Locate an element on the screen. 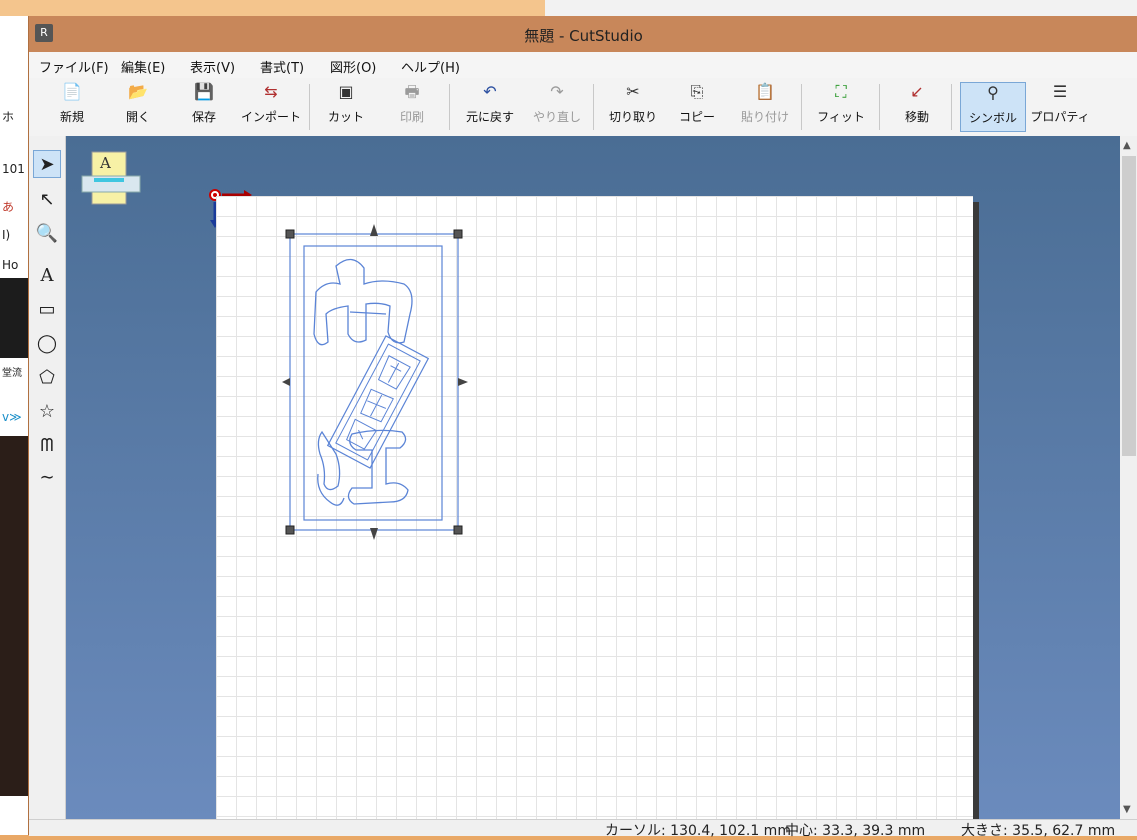 The width and height of the screenshot is (1137, 840). bg-text: 101 is located at coordinates (13, 169).